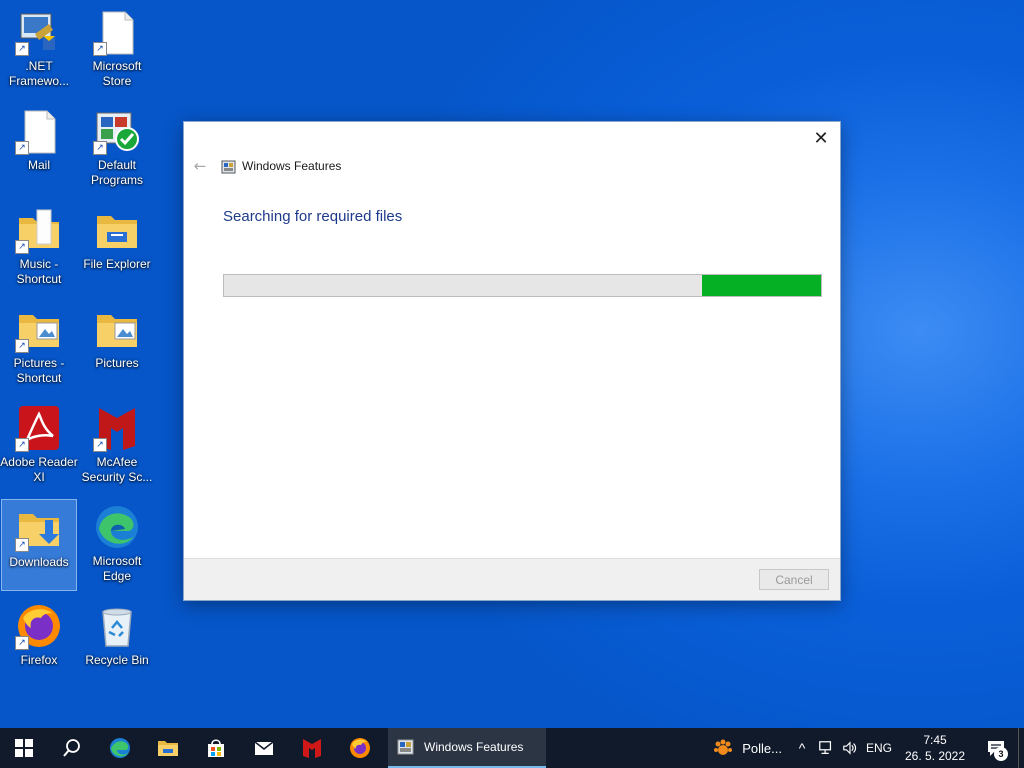  I want to click on taskbar-mail-button, so click(264, 748).